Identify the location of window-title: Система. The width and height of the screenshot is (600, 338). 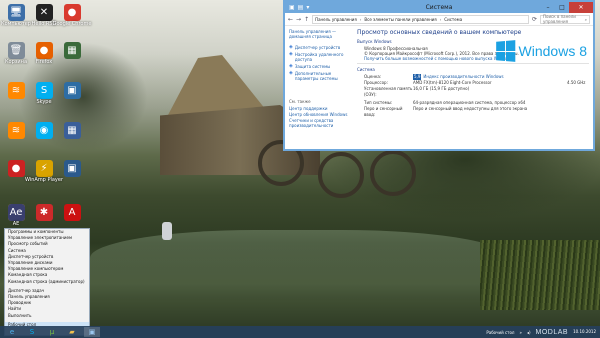
(439, 7).